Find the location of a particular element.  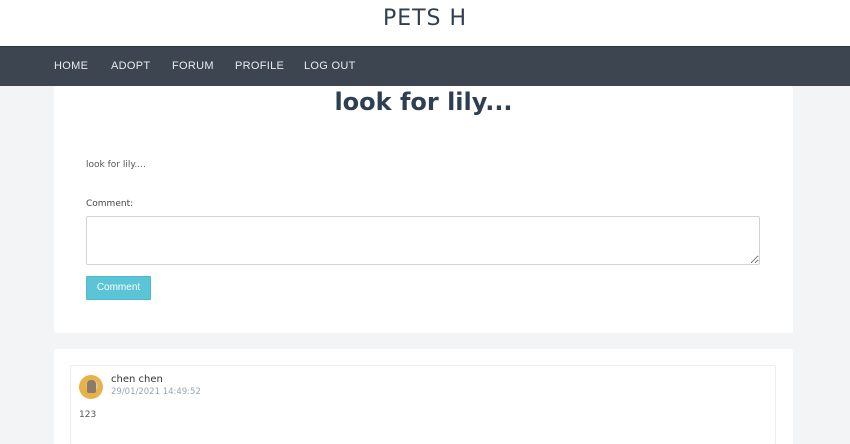

site-title: PETS H is located at coordinates (425, 18).